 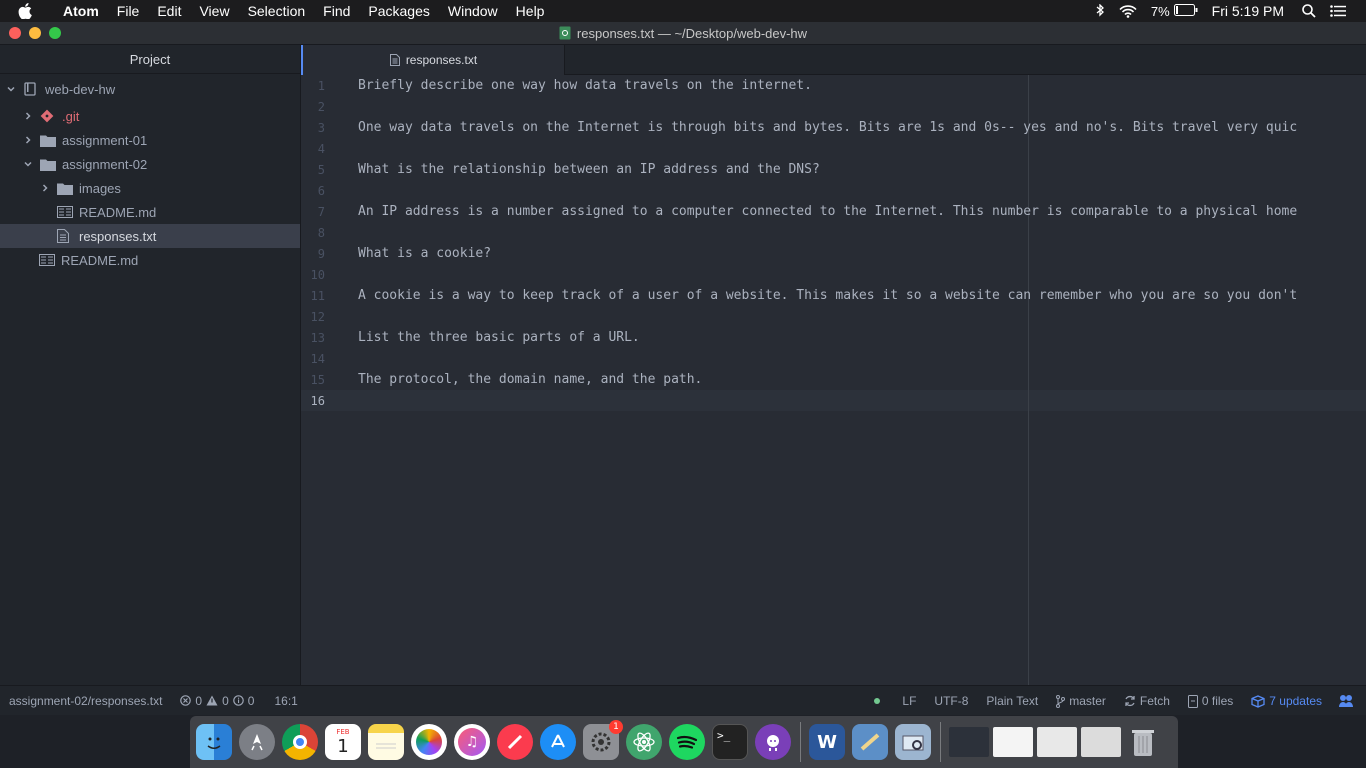 What do you see at coordinates (150, 260) in the screenshot?
I see `tree-item-readme-root: README.md` at bounding box center [150, 260].